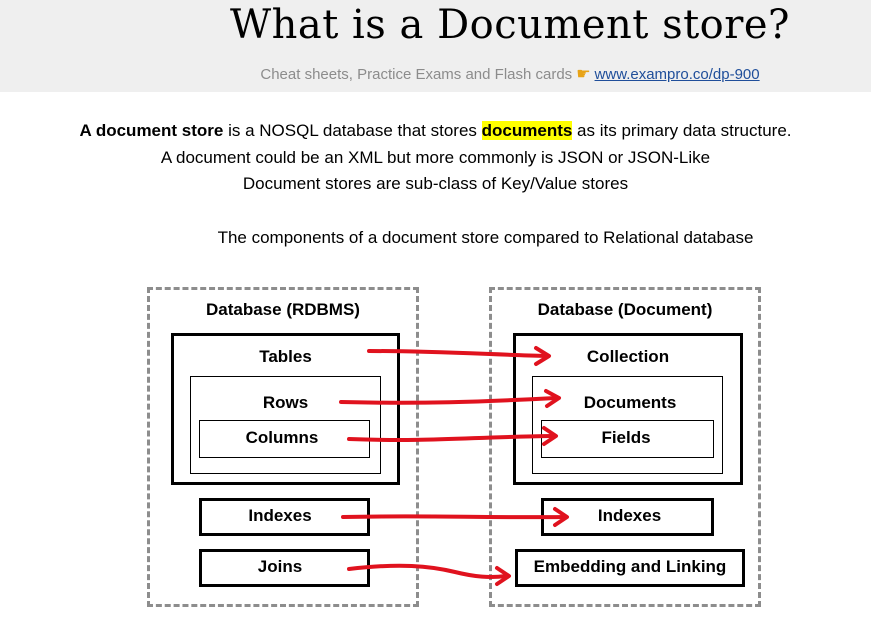 The image size is (871, 619). I want to click on arrow-tables-to-collection, so click(457, 353).